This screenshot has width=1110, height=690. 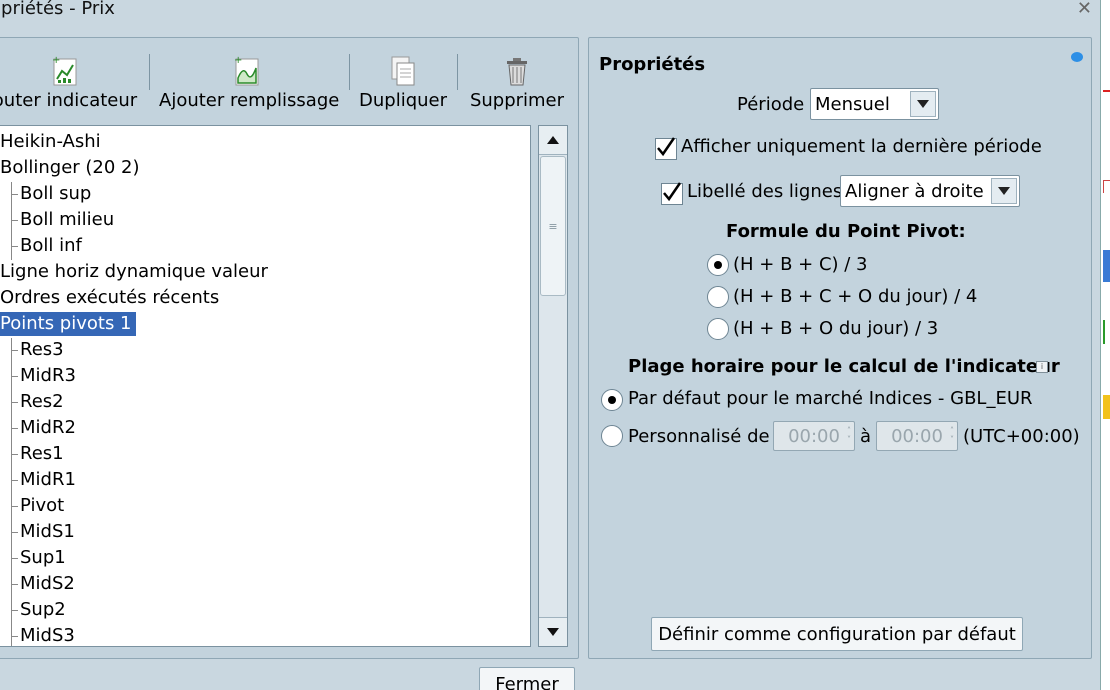 What do you see at coordinates (37, 403) in the screenshot?
I see `tree-item: Res2` at bounding box center [37, 403].